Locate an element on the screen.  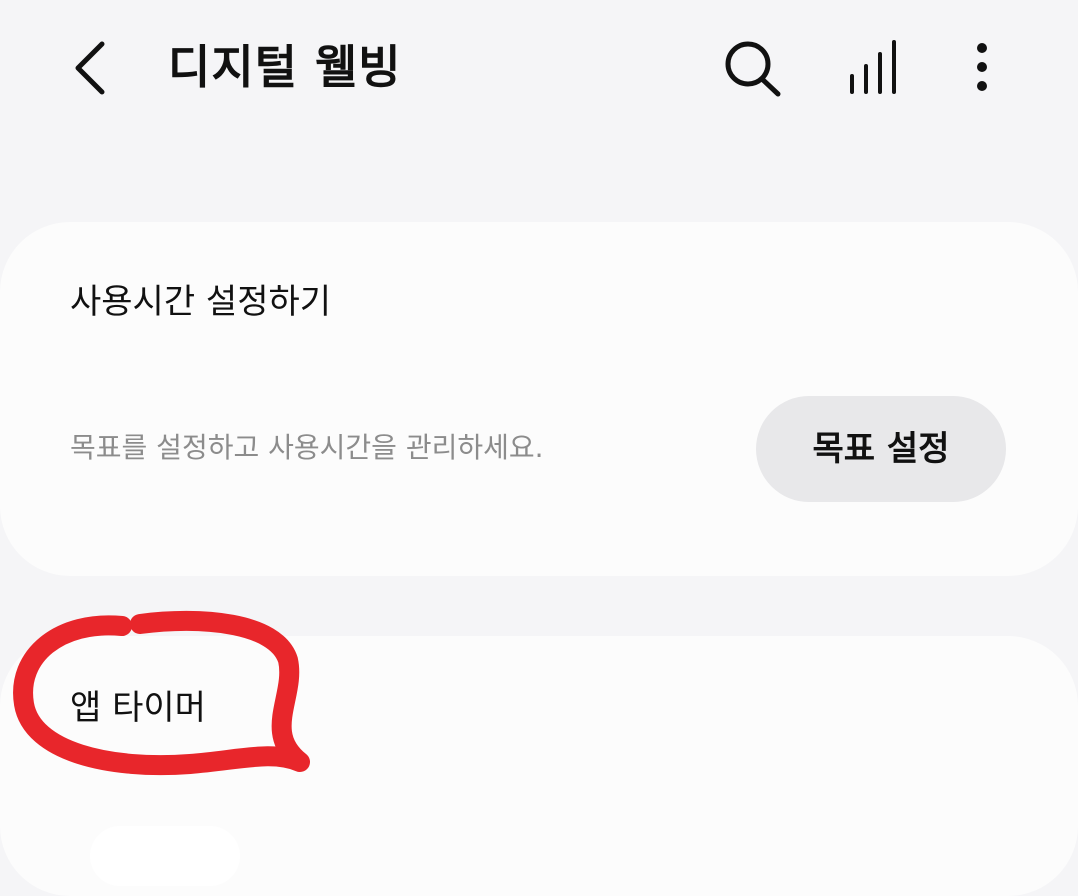
next-card-edge is located at coordinates (165, 856).